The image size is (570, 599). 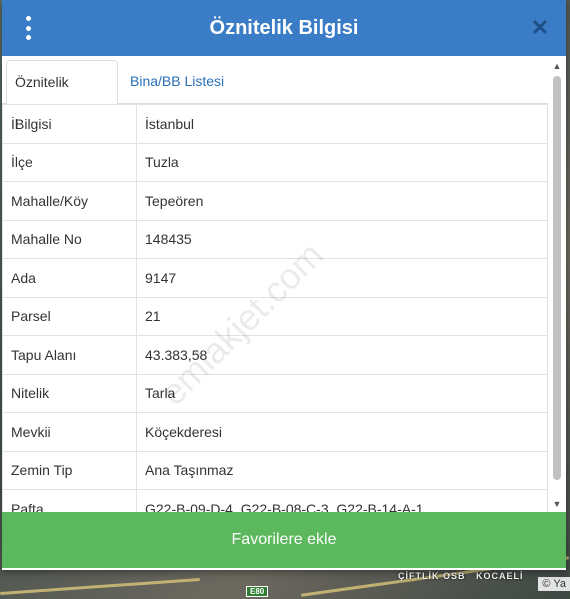 I want to click on table-row: Tapu Alanı 43.383,58, so click(x=275, y=355).